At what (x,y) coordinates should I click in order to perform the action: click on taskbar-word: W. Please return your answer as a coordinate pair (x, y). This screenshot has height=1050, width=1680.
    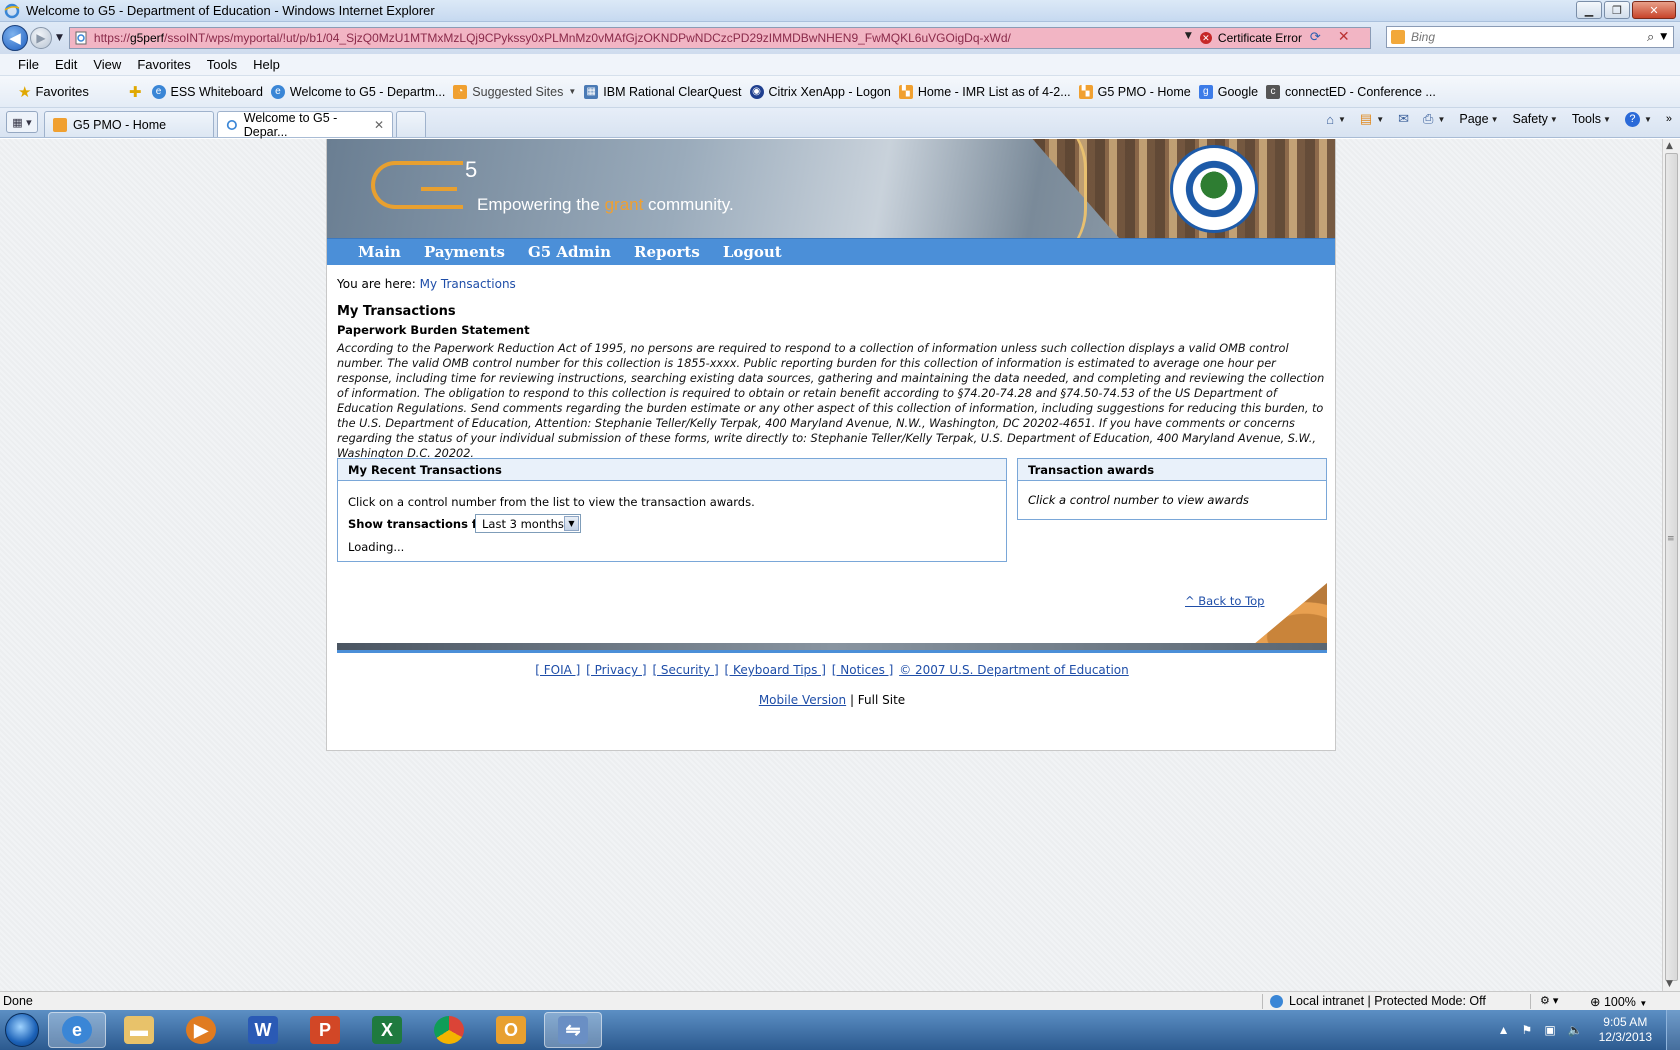
    Looking at the image, I should click on (263, 1030).